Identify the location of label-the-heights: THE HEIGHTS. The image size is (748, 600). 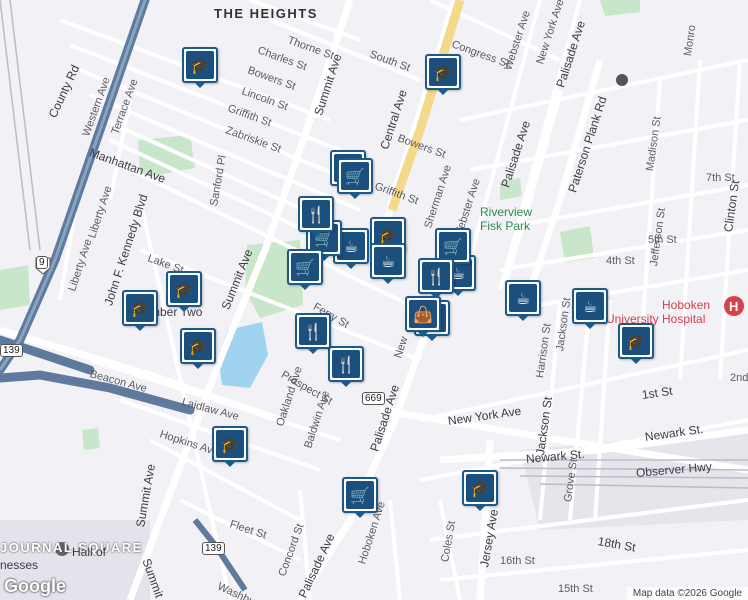
(266, 13).